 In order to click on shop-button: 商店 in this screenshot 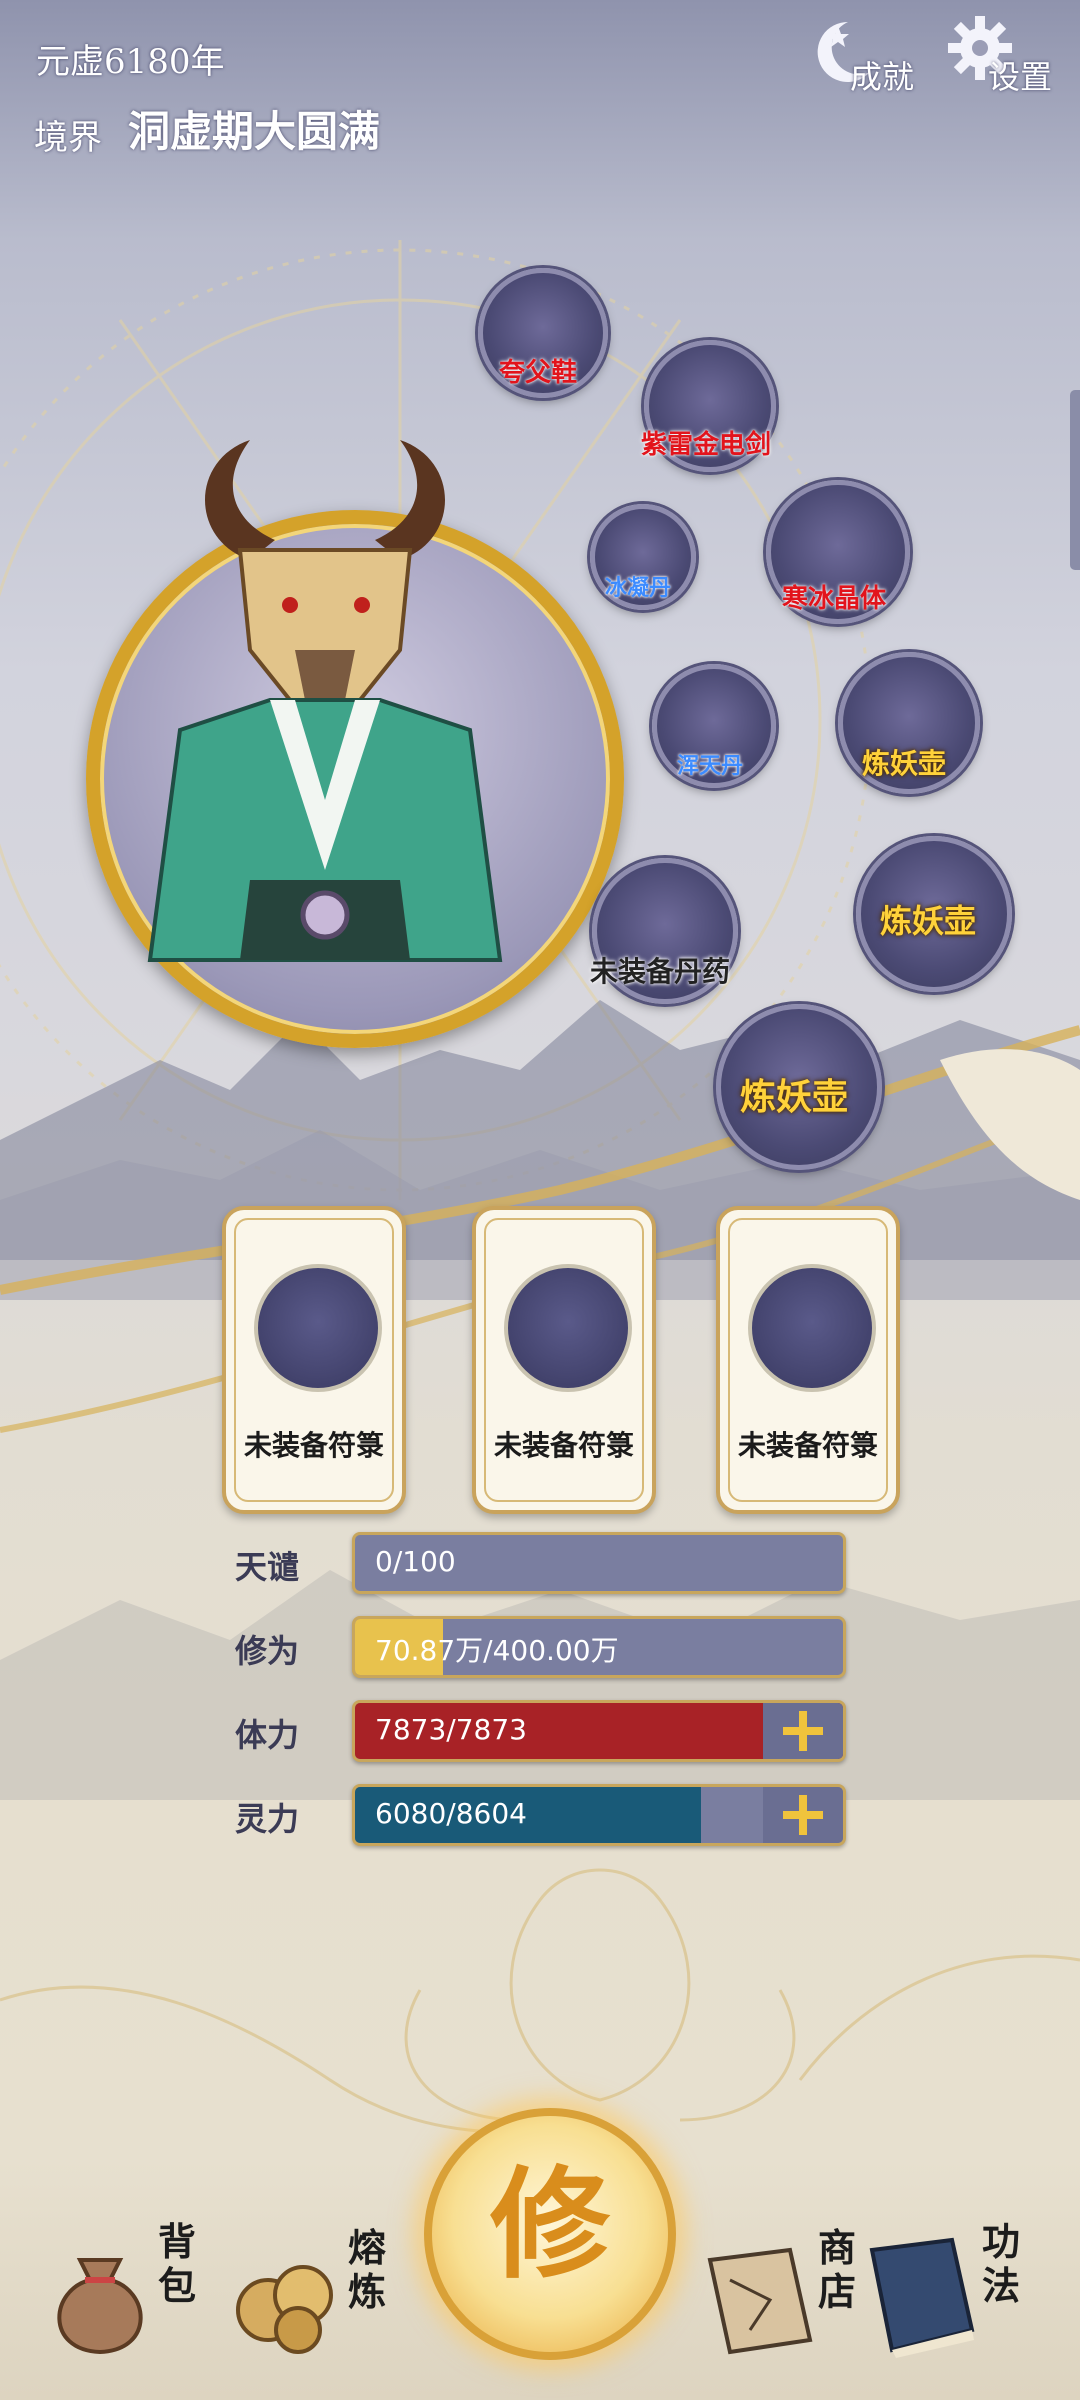, I will do `click(785, 2295)`.